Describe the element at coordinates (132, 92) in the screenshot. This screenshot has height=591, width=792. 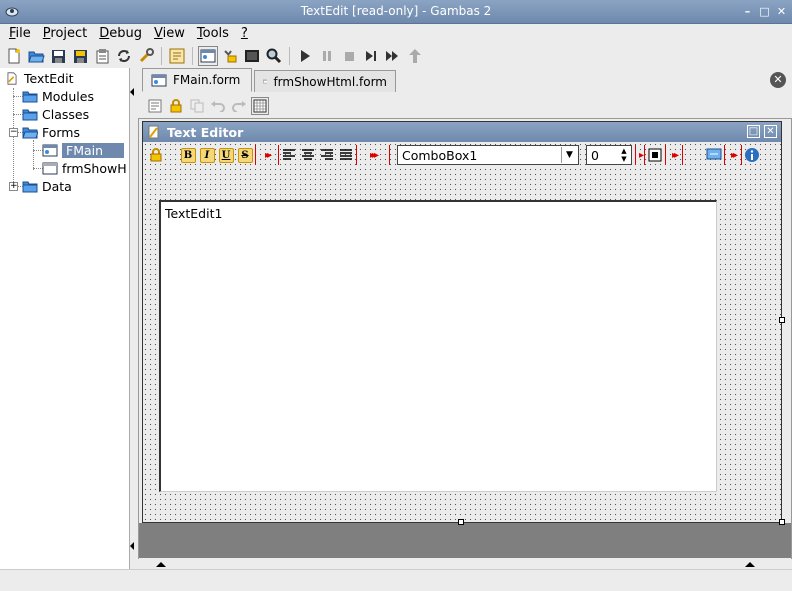
I see `collapse-left-arrow` at that location.